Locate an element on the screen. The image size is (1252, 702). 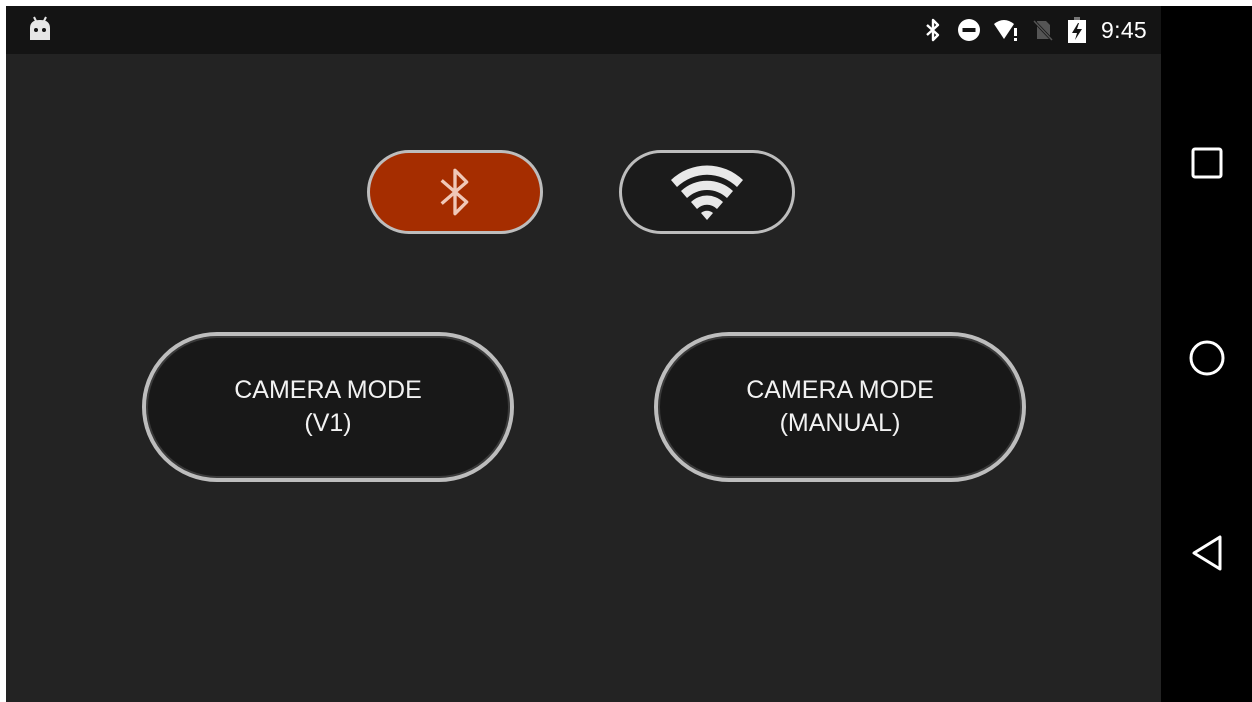
wifi-toggle is located at coordinates (707, 192).